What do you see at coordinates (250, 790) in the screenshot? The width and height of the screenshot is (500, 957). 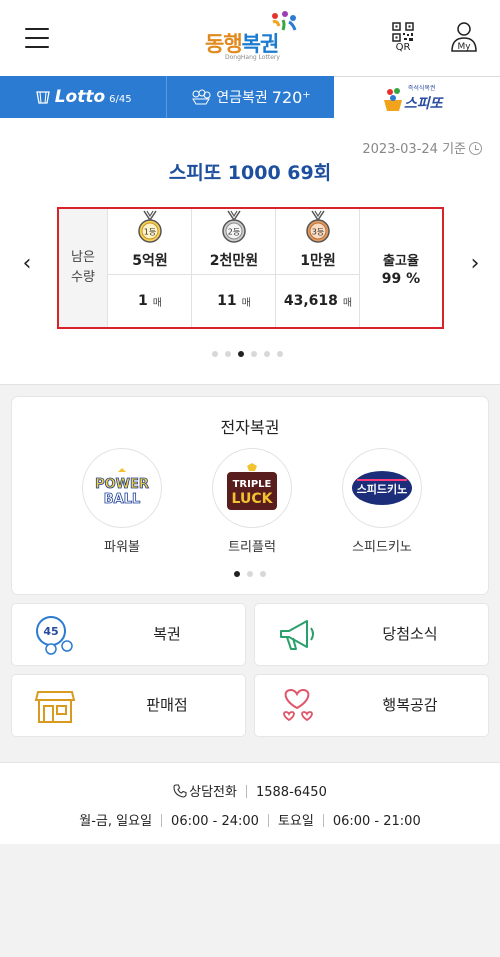 I see `footer-contact: 상담전화 1588-6450` at bounding box center [250, 790].